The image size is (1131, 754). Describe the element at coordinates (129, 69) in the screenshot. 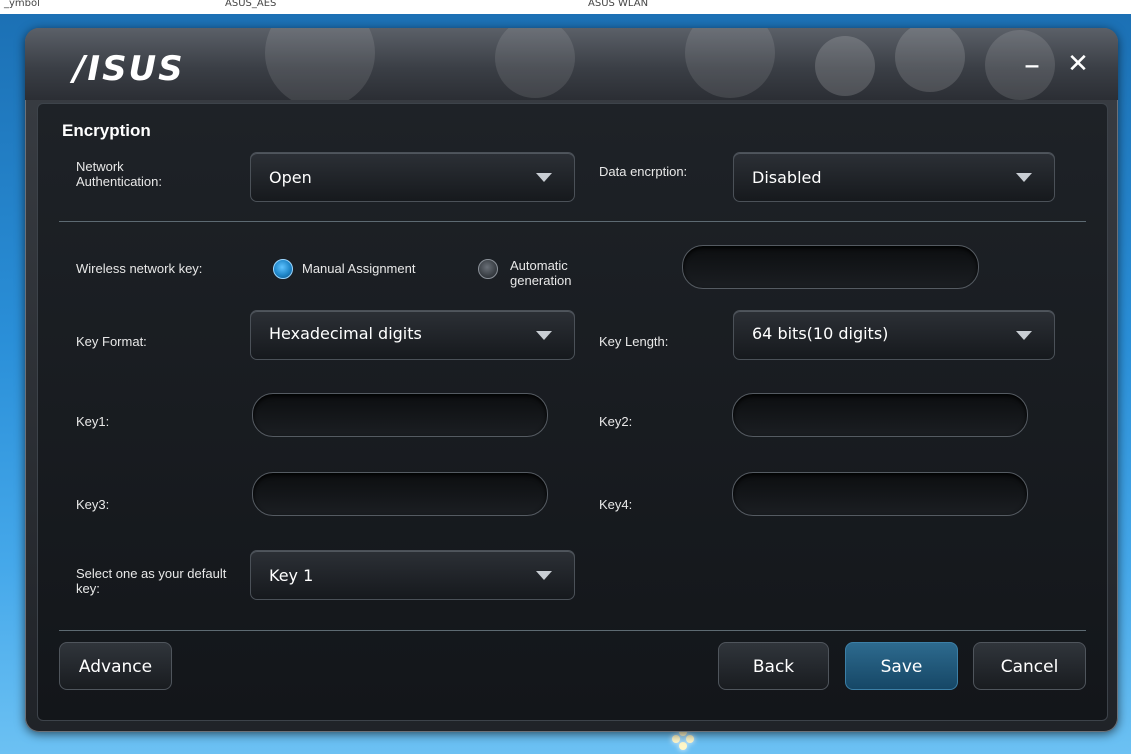

I see `asus-logo: /ISUS` at that location.